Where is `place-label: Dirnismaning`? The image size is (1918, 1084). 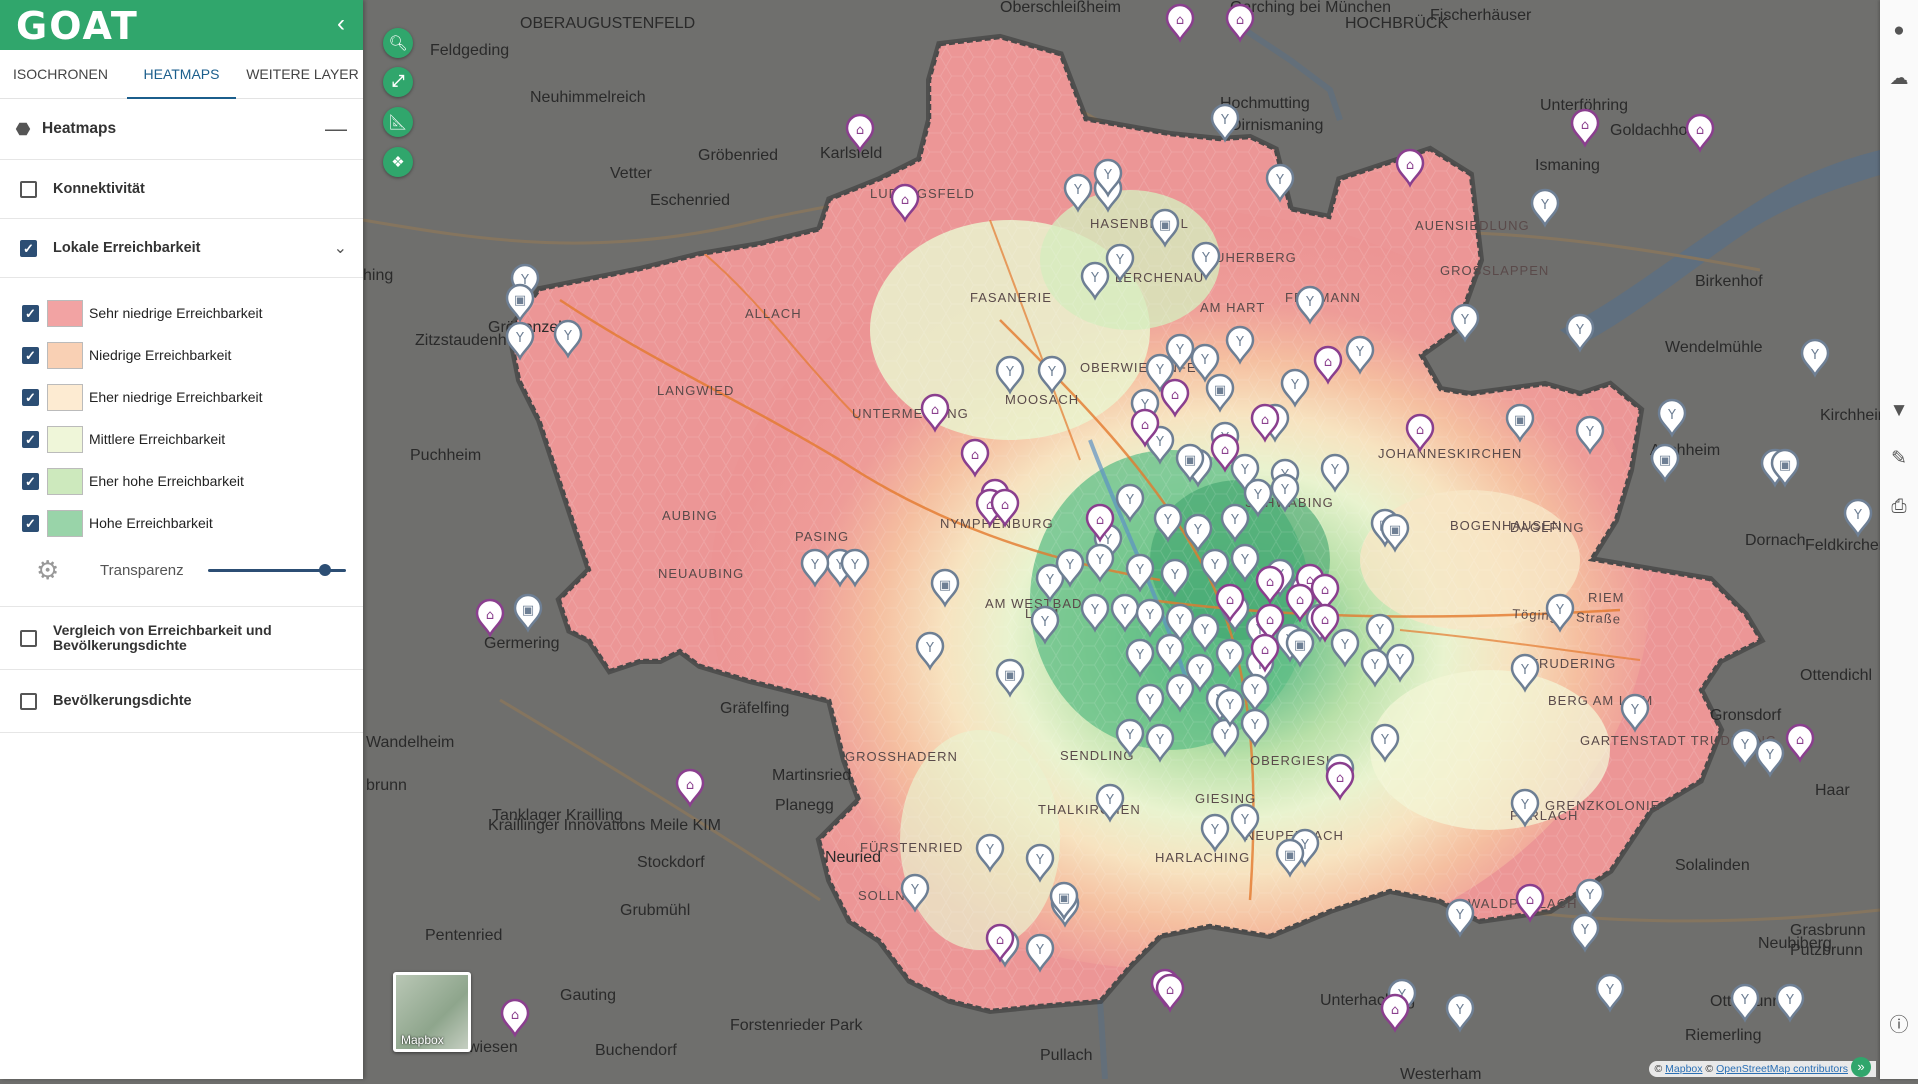
place-label: Dirnismaning is located at coordinates (1276, 125).